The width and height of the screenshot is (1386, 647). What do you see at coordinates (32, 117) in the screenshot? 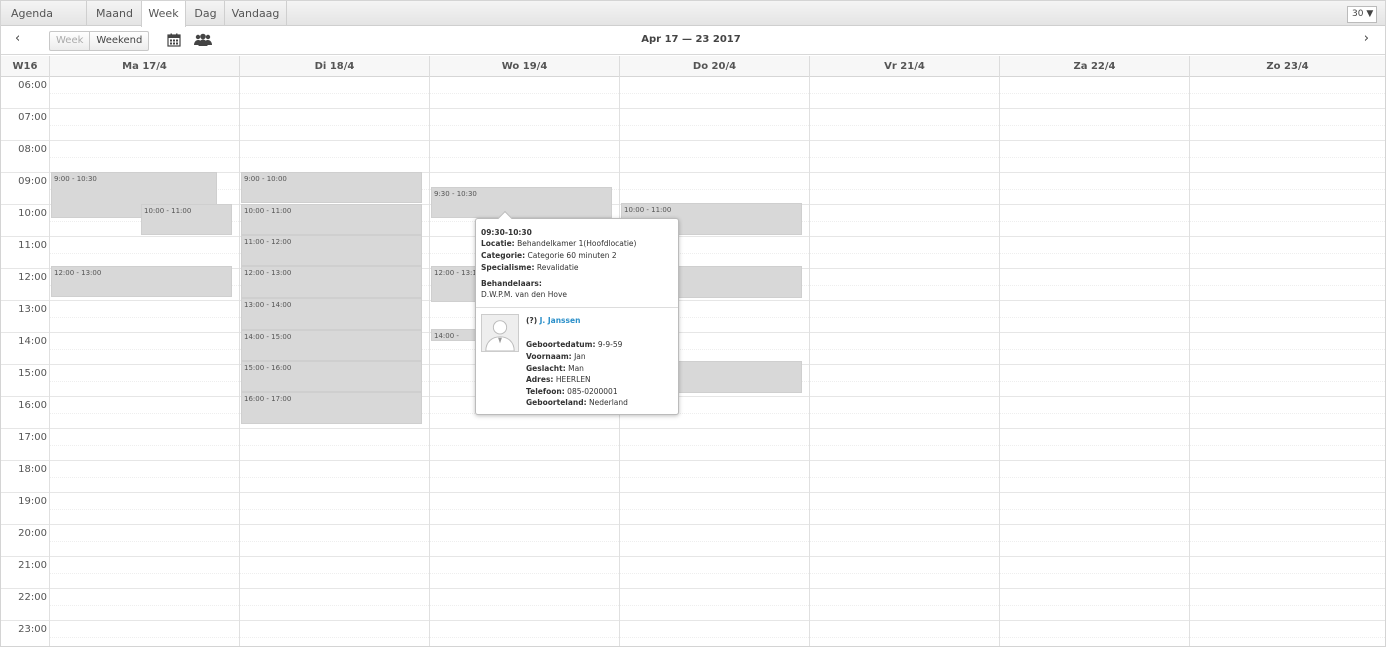
I see `hour-label: 07:00` at bounding box center [32, 117].